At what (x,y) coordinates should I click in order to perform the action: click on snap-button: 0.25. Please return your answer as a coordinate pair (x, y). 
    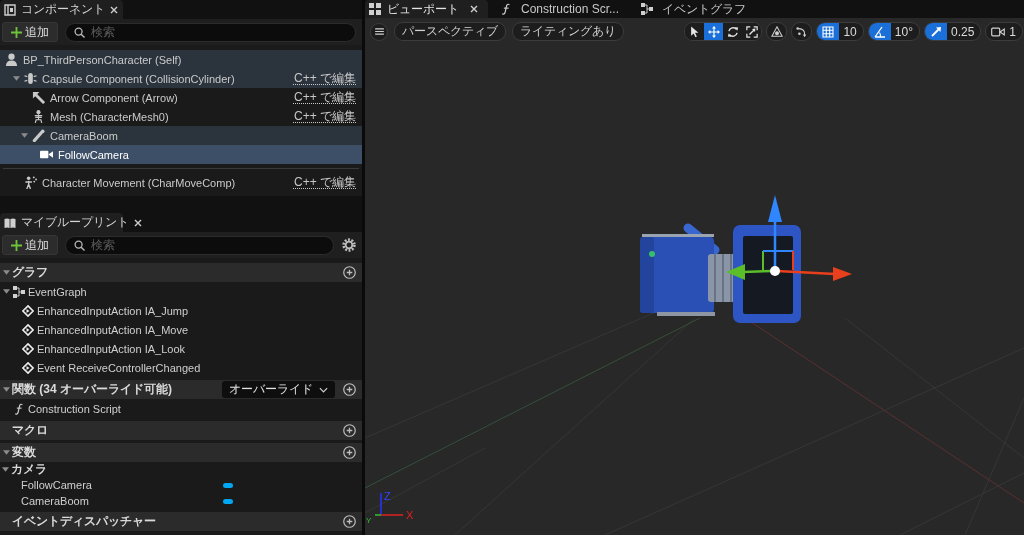
    Looking at the image, I should click on (952, 31).